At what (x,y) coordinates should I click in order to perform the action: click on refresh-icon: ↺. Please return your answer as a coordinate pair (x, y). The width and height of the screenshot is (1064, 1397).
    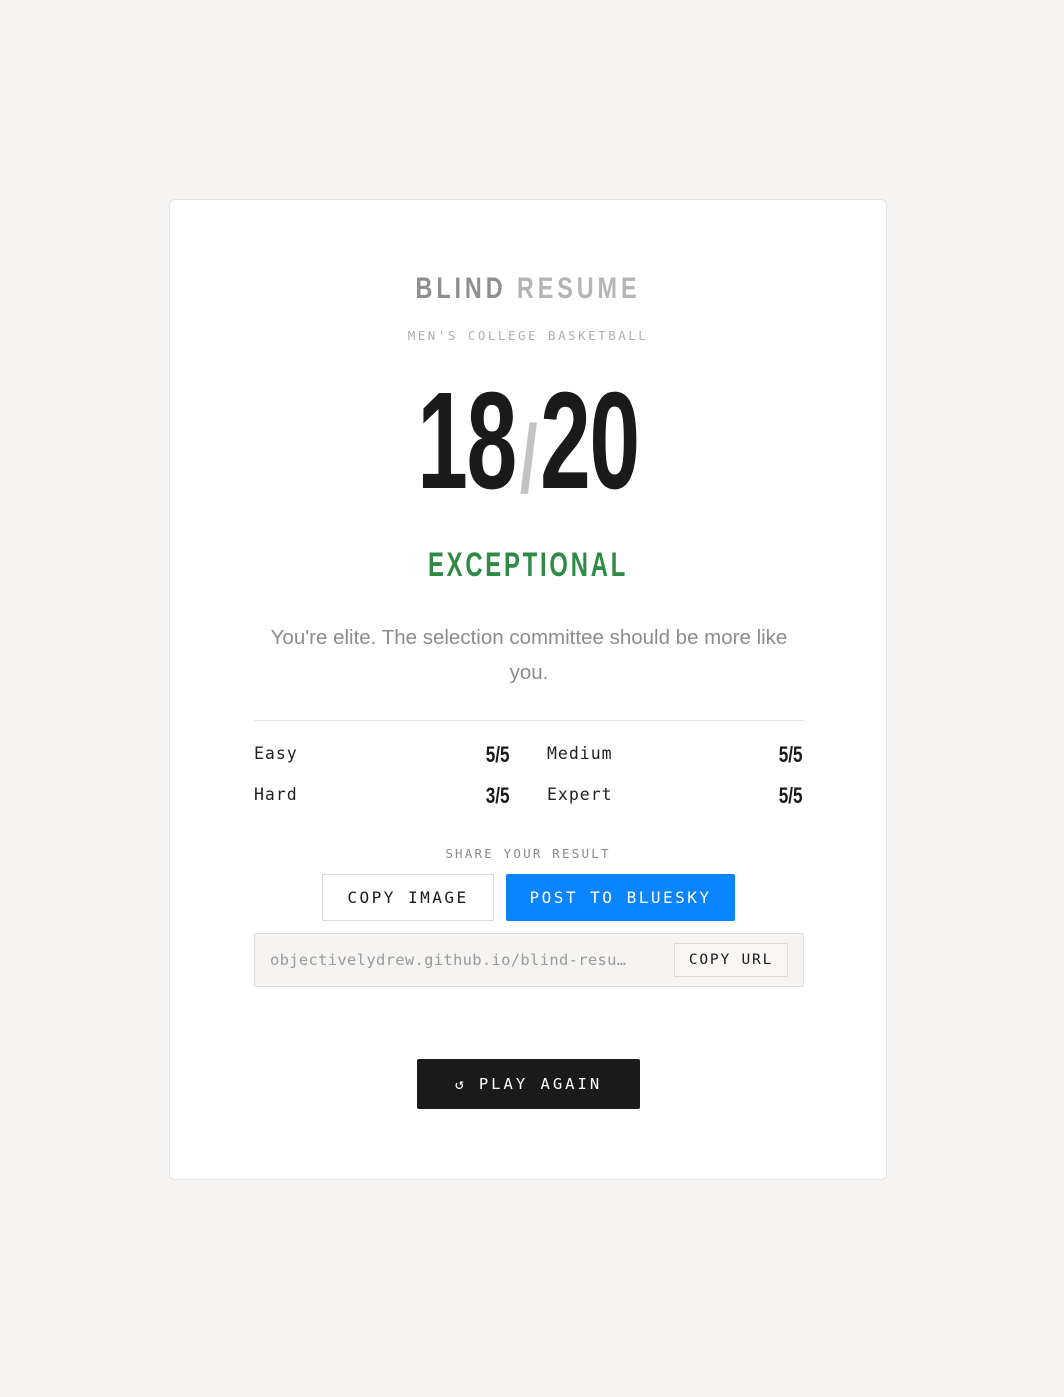
    Looking at the image, I should click on (460, 1084).